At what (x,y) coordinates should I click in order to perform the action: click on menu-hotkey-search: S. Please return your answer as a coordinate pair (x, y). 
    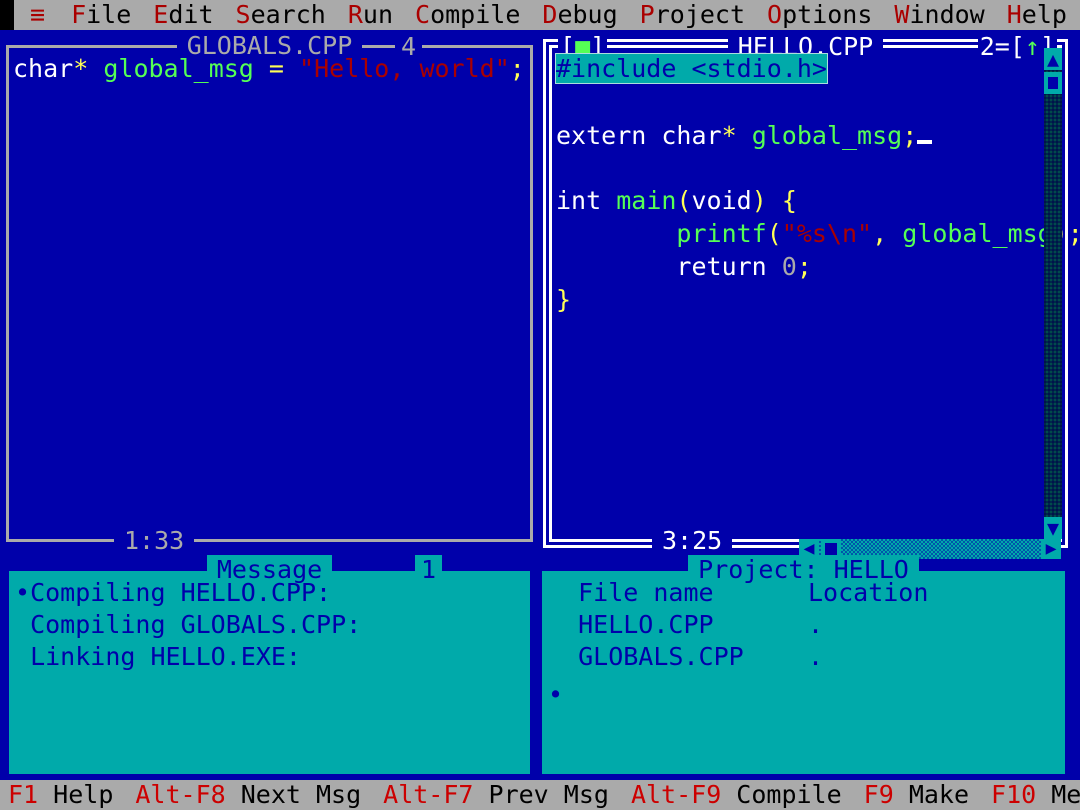
    Looking at the image, I should click on (243, 14).